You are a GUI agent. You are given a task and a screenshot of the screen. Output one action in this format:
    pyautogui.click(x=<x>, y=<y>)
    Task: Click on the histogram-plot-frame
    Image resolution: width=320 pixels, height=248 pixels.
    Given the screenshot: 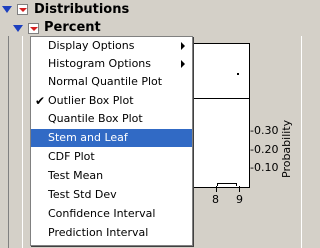 What is the action you would take?
    pyautogui.click(x=219, y=115)
    